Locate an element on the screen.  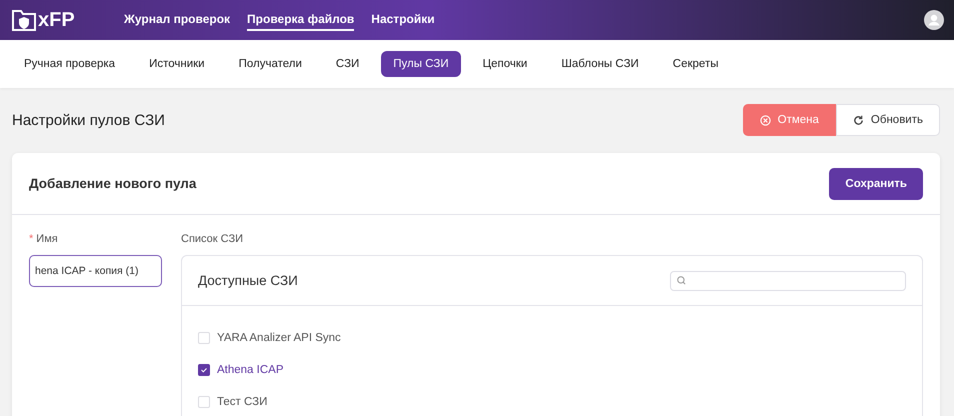
avatar-icon is located at coordinates (934, 20).